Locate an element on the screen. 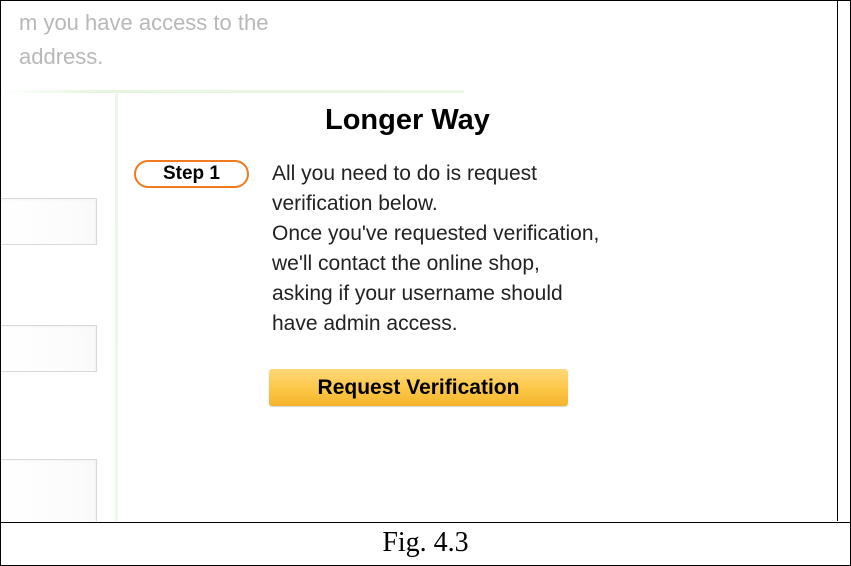 This screenshot has width=851, height=566. step-1-badge: Step 1 is located at coordinates (191, 174).